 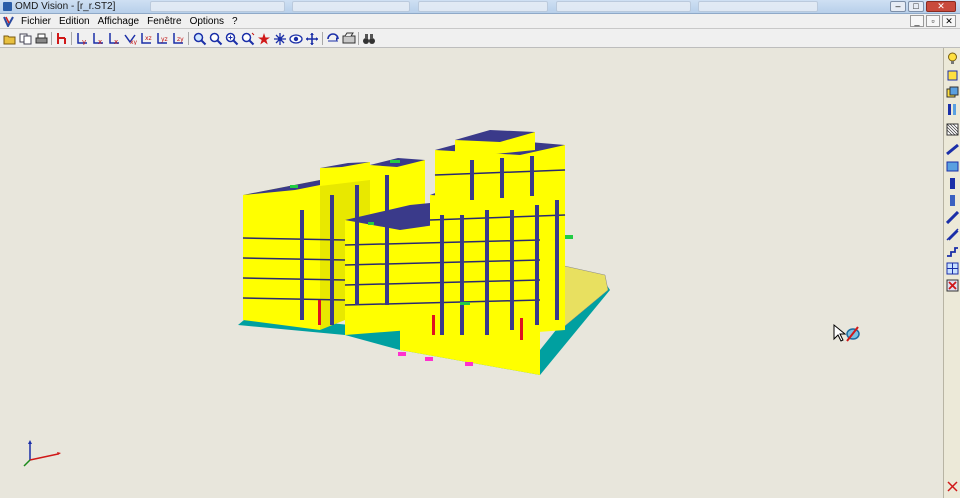 I want to click on svg-text: xy, so click(x=133, y=42).